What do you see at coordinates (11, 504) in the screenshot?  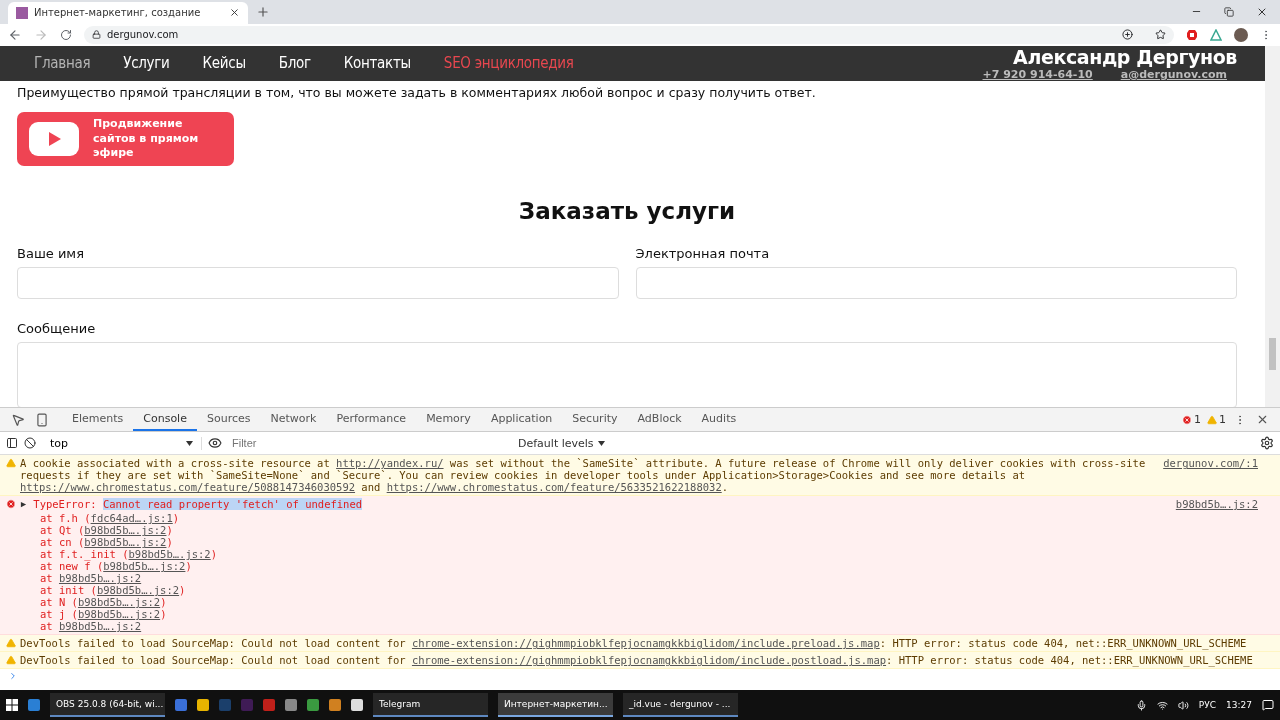 I see `error-icon` at bounding box center [11, 504].